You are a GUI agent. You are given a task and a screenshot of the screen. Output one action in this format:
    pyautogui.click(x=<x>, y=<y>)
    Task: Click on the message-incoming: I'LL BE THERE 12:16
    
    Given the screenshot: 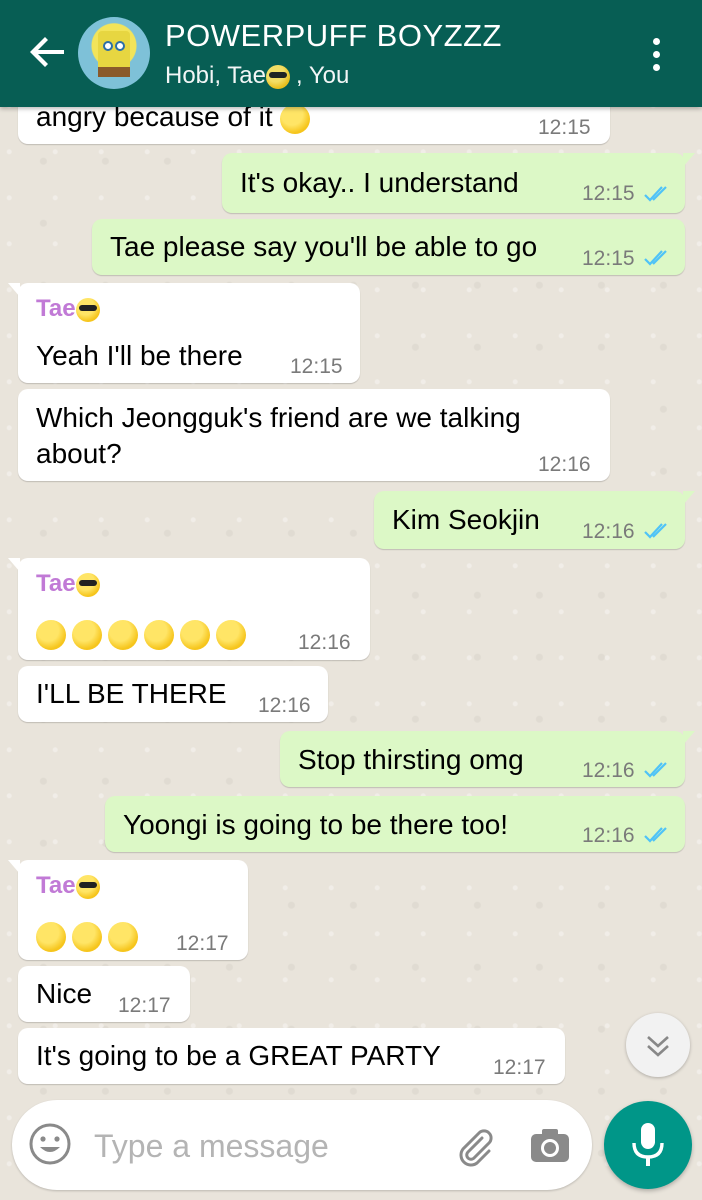 What is the action you would take?
    pyautogui.click(x=173, y=694)
    